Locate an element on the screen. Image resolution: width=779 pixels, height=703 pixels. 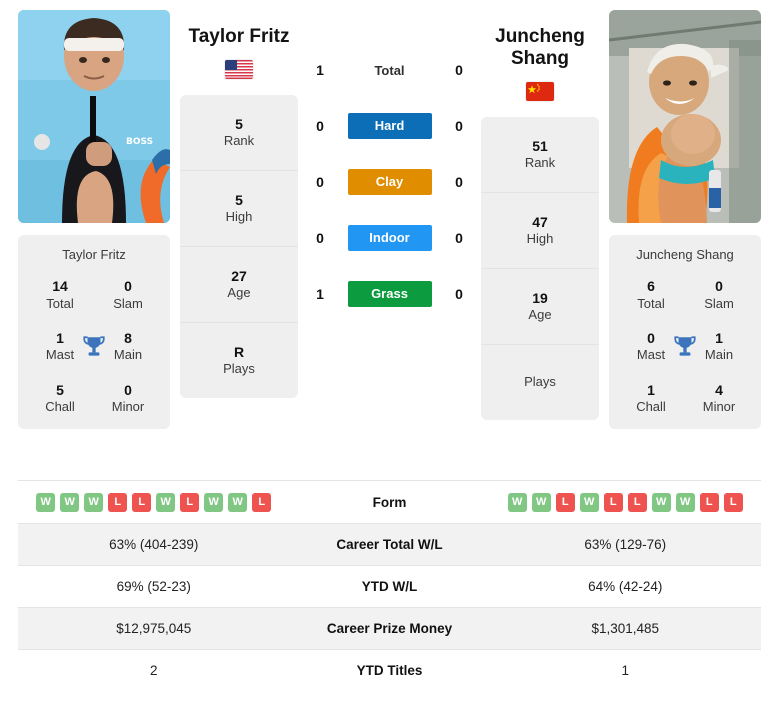
us-flag-icon is located at coordinates (239, 69).